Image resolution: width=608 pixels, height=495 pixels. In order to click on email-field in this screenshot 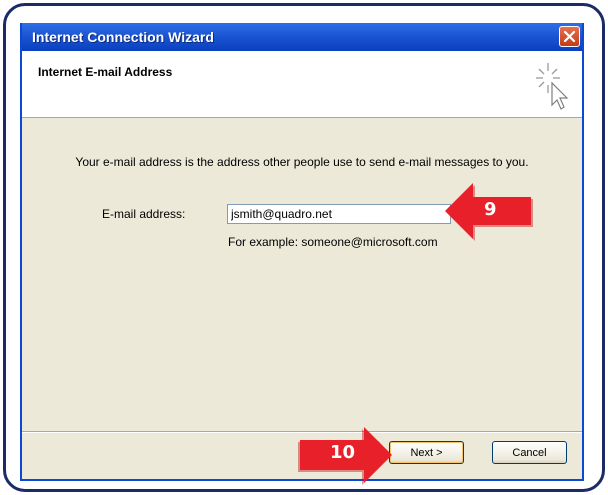, I will do `click(339, 214)`.